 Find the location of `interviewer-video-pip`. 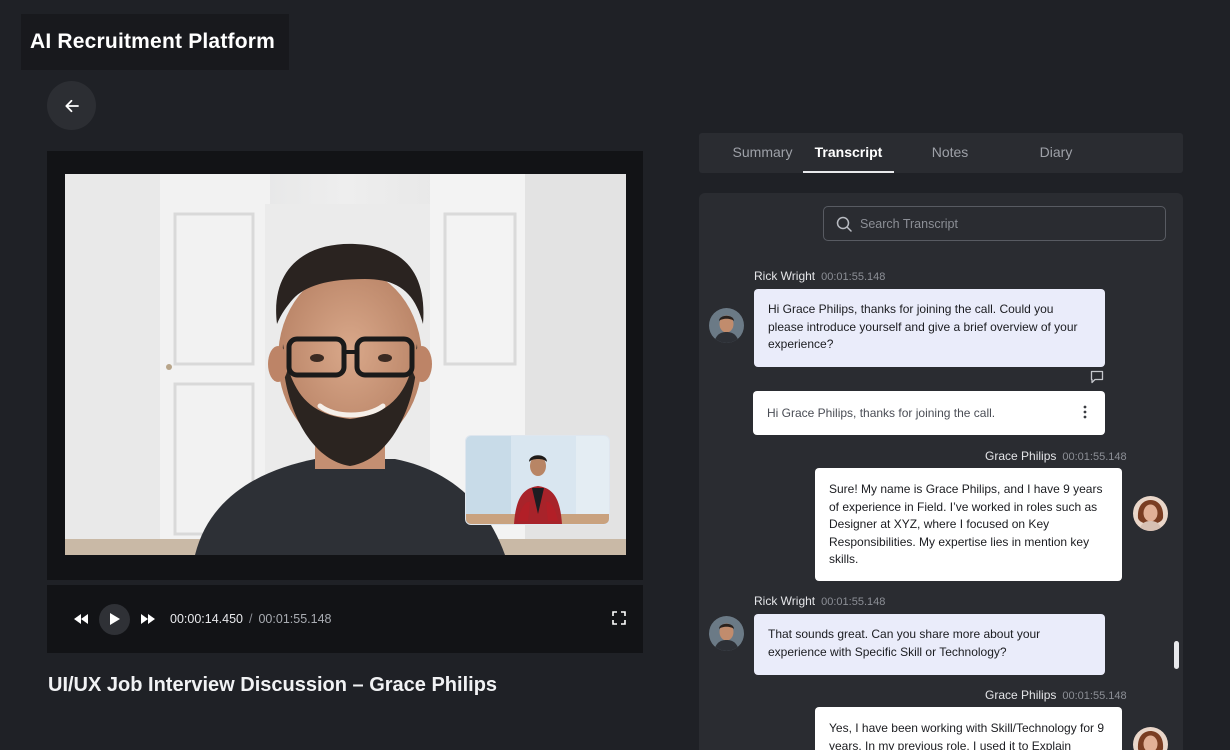

interviewer-video-pip is located at coordinates (537, 480).